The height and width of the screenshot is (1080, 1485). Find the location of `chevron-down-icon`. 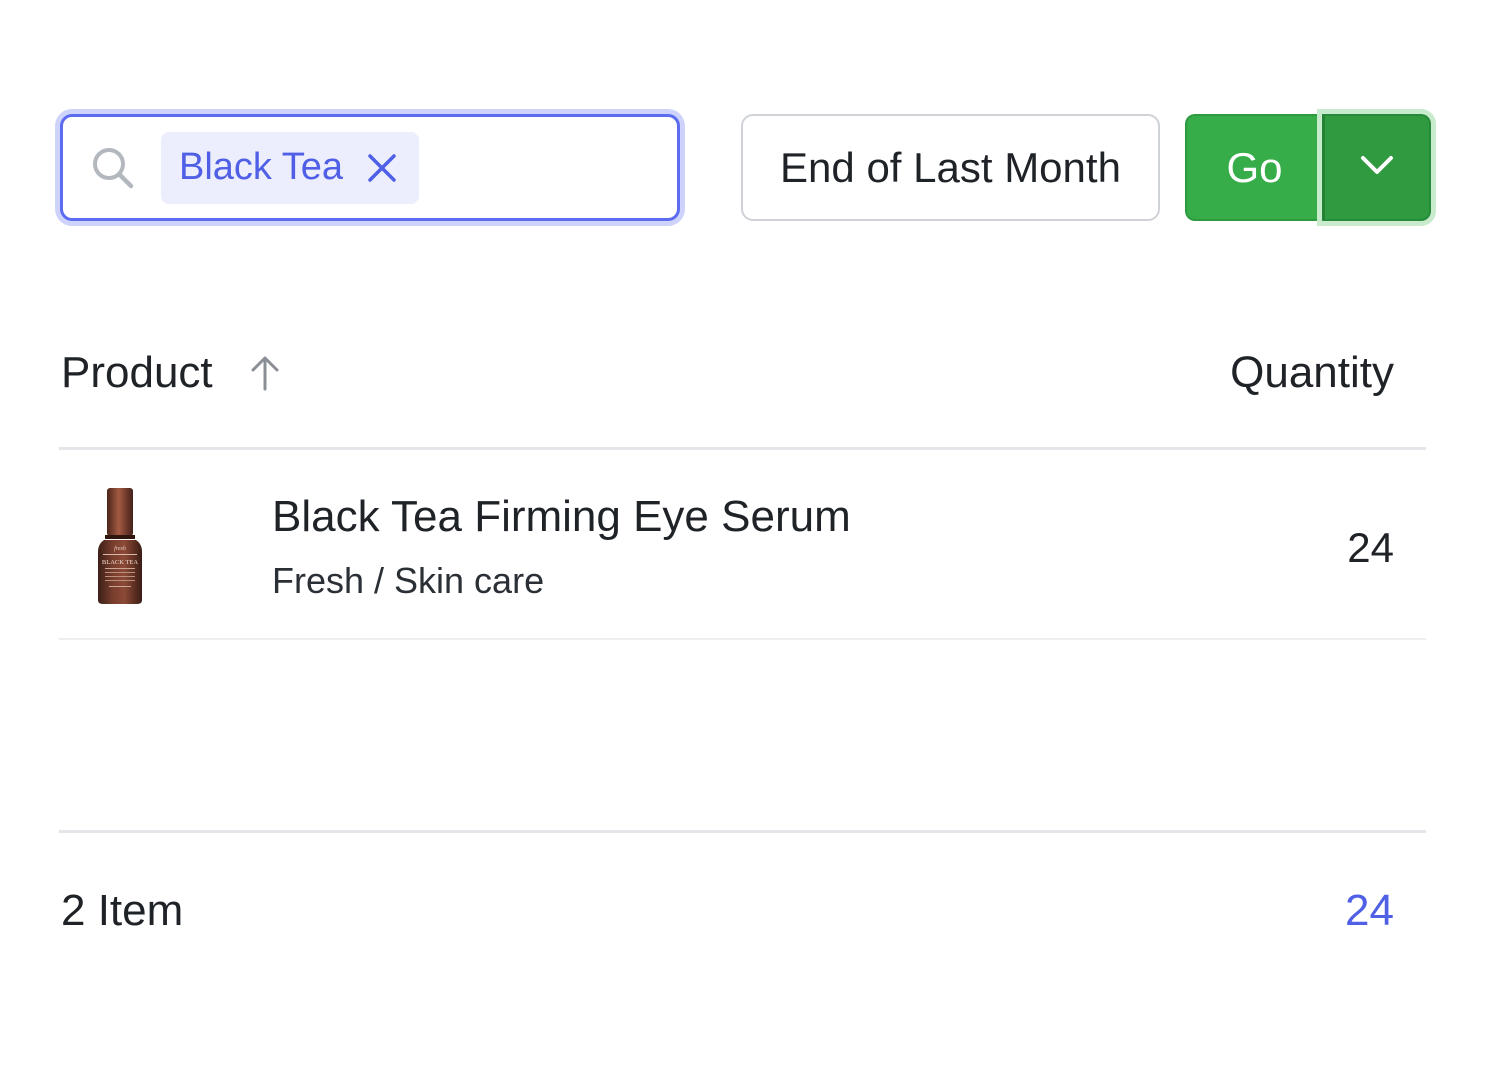

chevron-down-icon is located at coordinates (1377, 167).